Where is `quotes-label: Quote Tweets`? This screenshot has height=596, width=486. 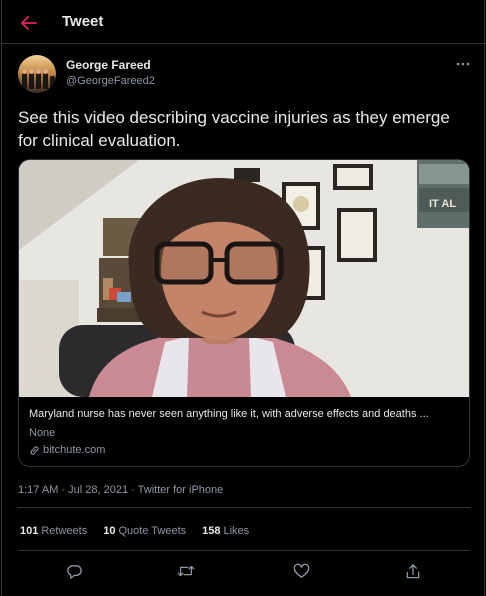 quotes-label: Quote Tweets is located at coordinates (152, 531).